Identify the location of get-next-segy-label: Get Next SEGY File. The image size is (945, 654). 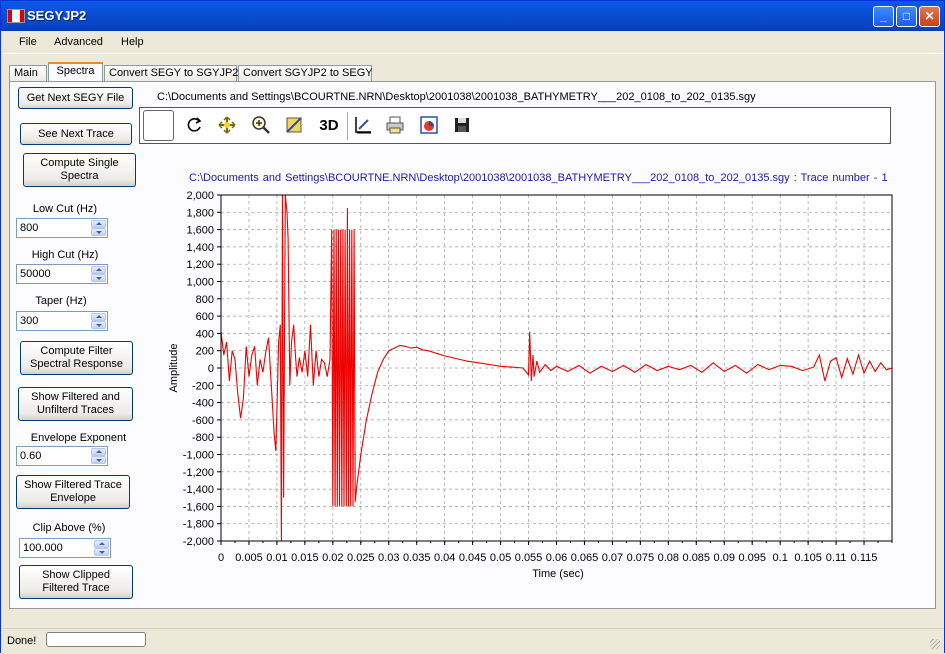
(75, 97).